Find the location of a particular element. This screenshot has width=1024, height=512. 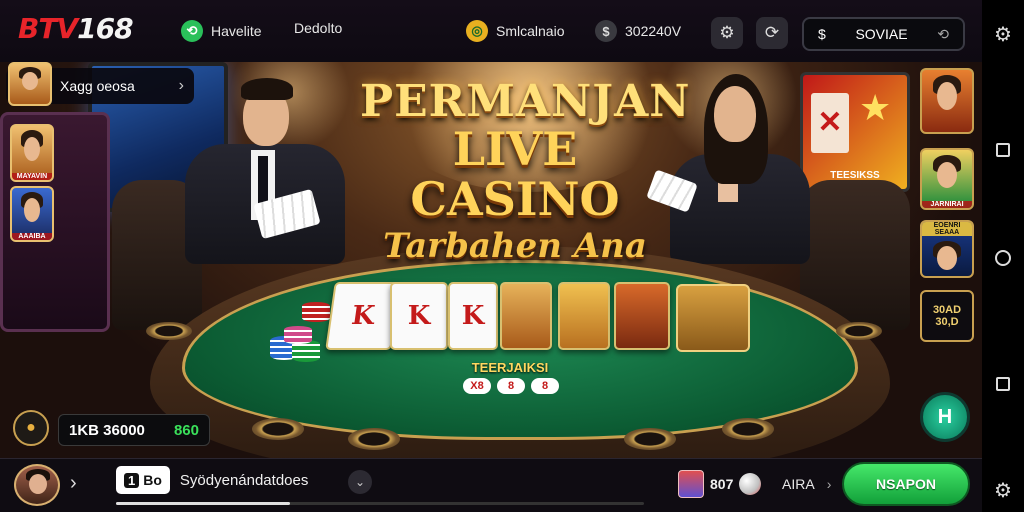

host-avatar is located at coordinates (30, 84).